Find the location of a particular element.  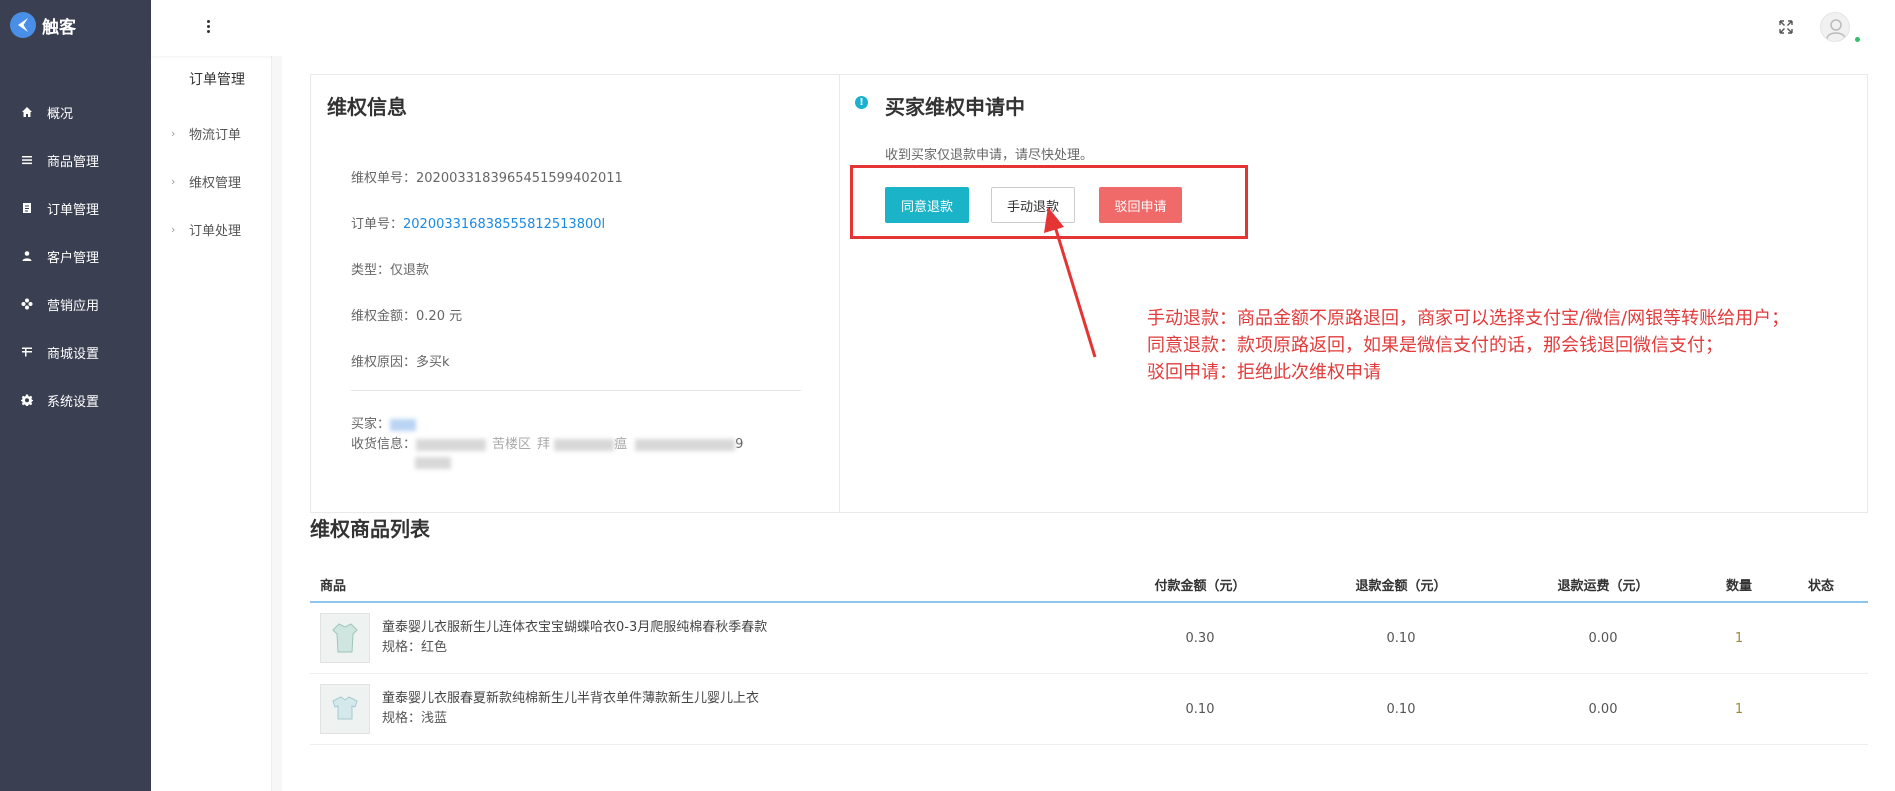

address-label: 收货信息： is located at coordinates (384, 444).